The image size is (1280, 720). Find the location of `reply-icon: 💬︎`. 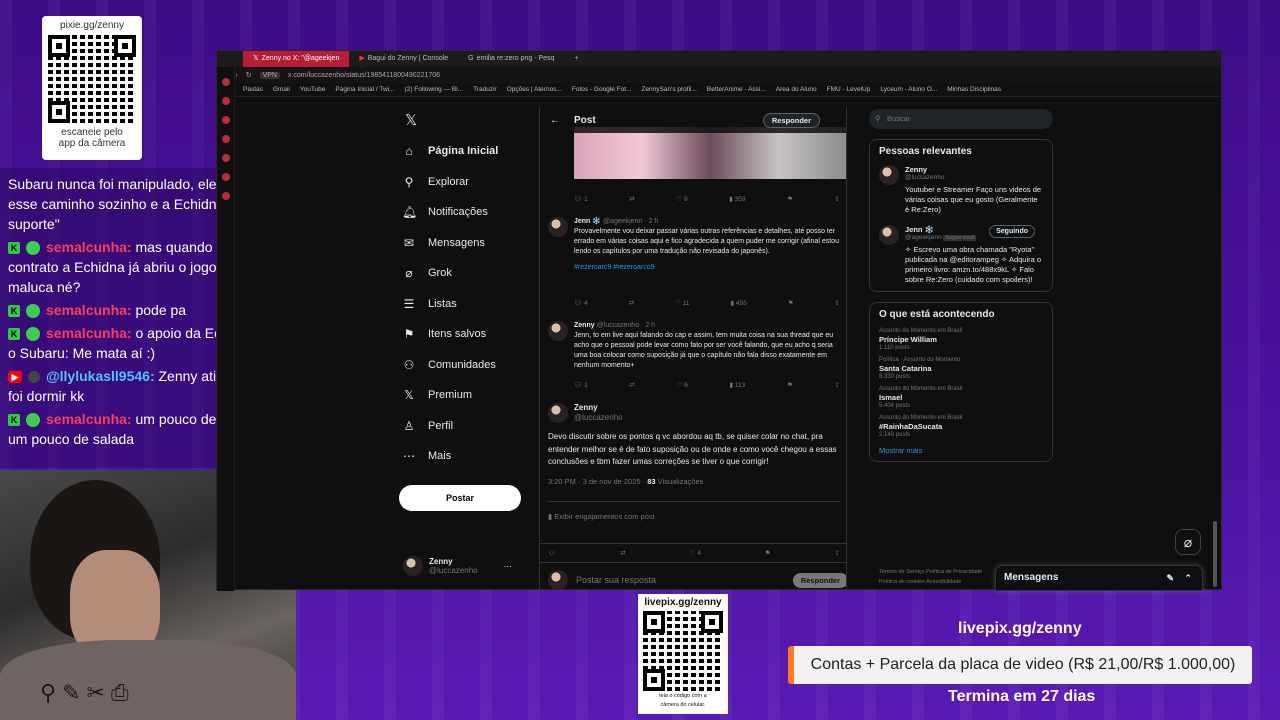

reply-icon: 💬︎ is located at coordinates (552, 553).